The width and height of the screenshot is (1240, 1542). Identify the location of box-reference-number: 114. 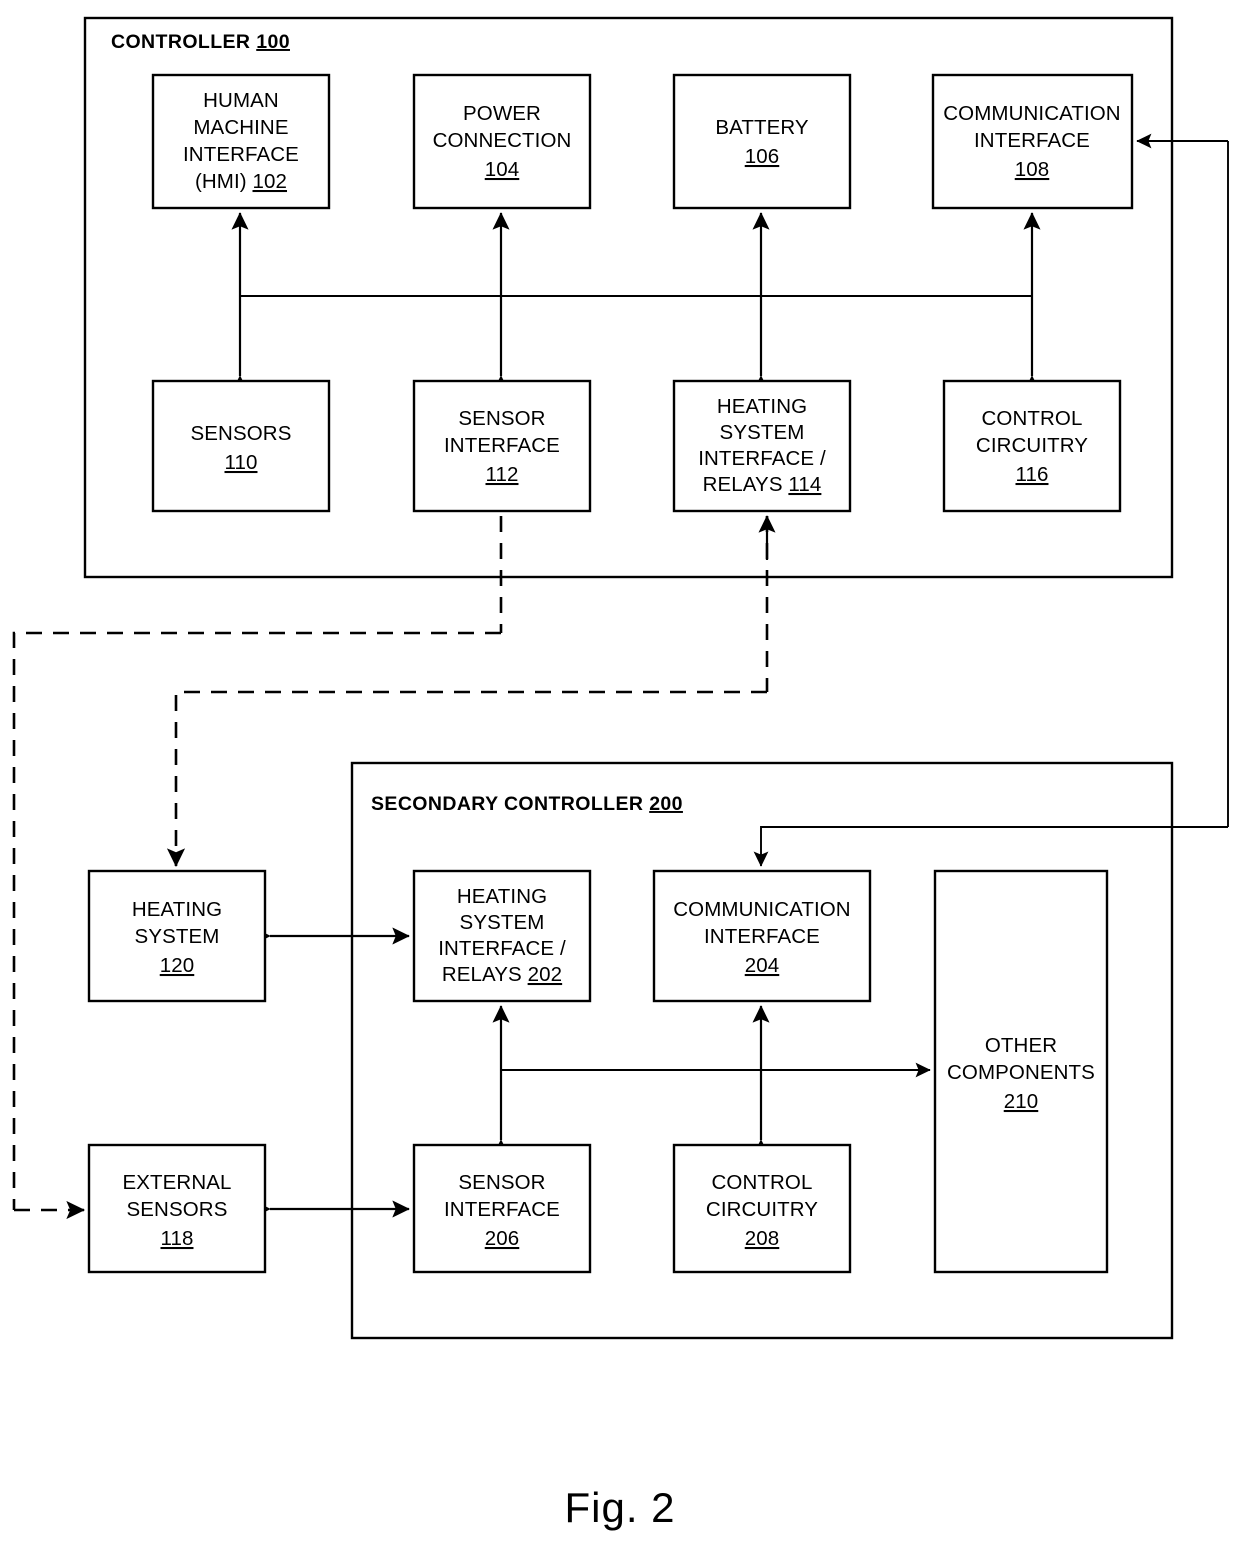
(804, 484).